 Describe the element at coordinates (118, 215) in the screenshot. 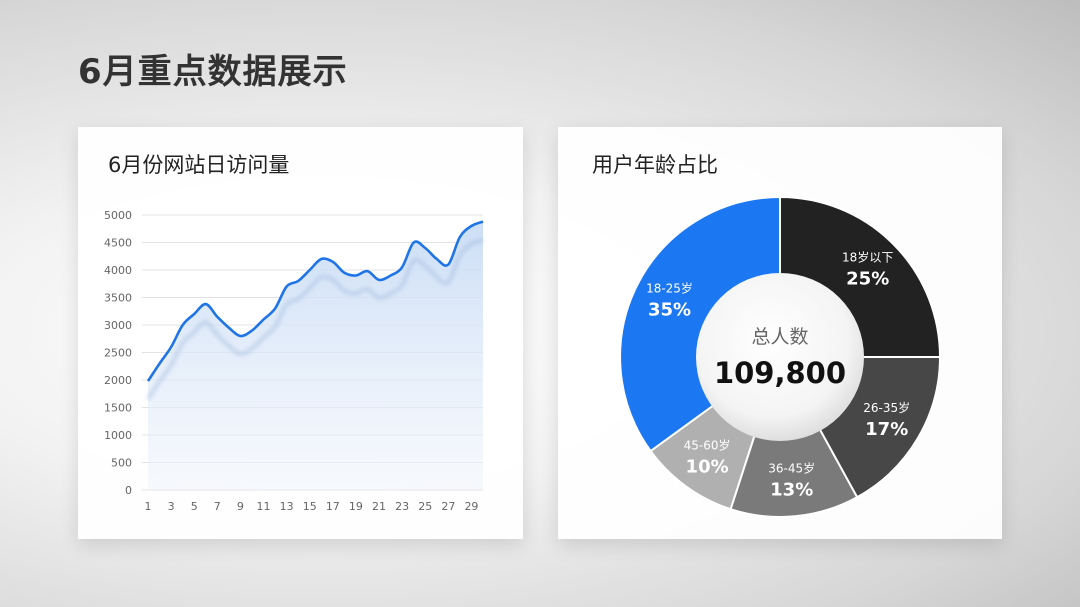

I see `y-tick-label: 5000` at that location.